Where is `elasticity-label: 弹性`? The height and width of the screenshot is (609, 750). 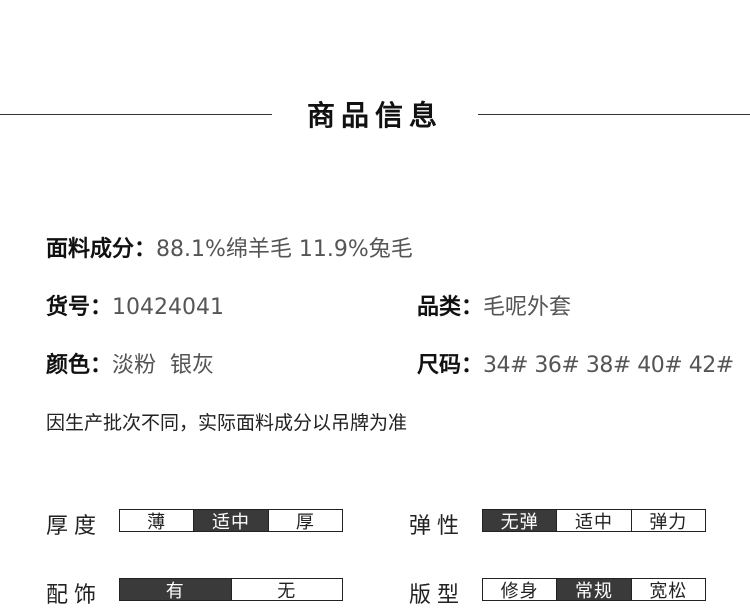
elasticity-label: 弹性 is located at coordinates (437, 526).